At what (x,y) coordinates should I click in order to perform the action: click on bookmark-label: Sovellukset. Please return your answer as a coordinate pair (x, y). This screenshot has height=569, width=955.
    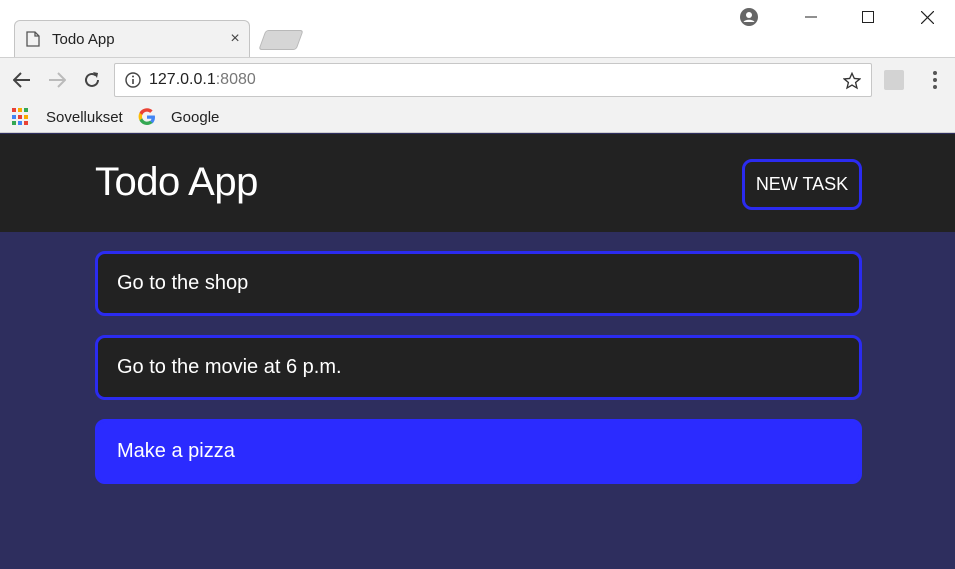
    Looking at the image, I should click on (84, 117).